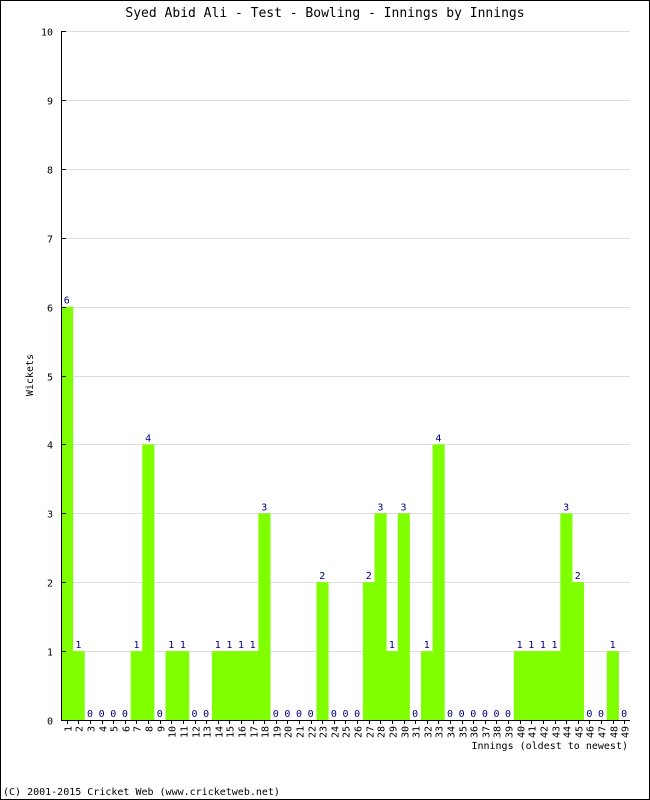  What do you see at coordinates (208, 732) in the screenshot?
I see `x-tick-label: 13` at bounding box center [208, 732].